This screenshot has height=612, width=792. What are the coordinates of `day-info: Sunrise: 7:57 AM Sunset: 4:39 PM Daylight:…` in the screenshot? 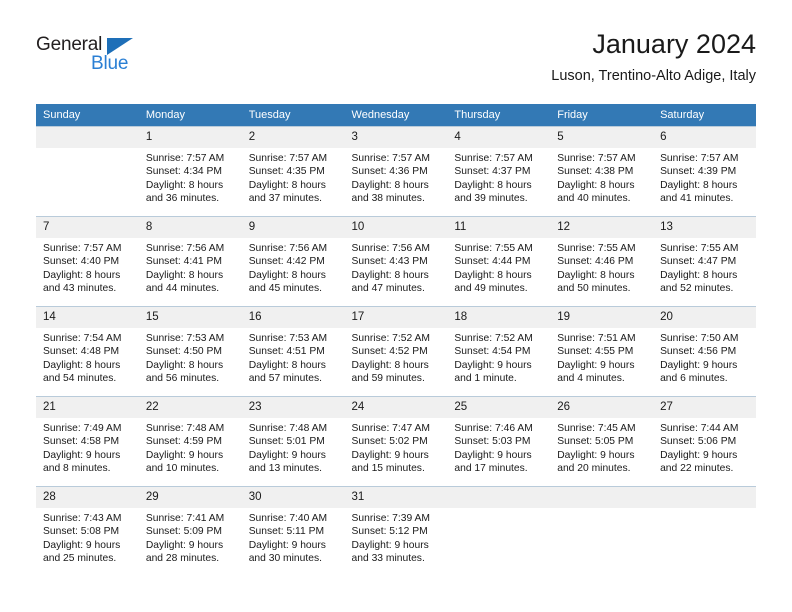 It's located at (704, 177).